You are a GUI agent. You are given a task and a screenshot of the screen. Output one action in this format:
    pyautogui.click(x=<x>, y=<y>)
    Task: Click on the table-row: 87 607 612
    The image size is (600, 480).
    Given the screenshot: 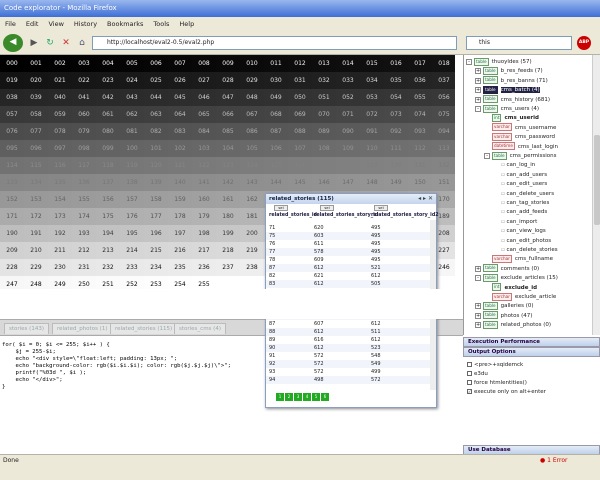 What is the action you would take?
    pyautogui.click(x=351, y=324)
    